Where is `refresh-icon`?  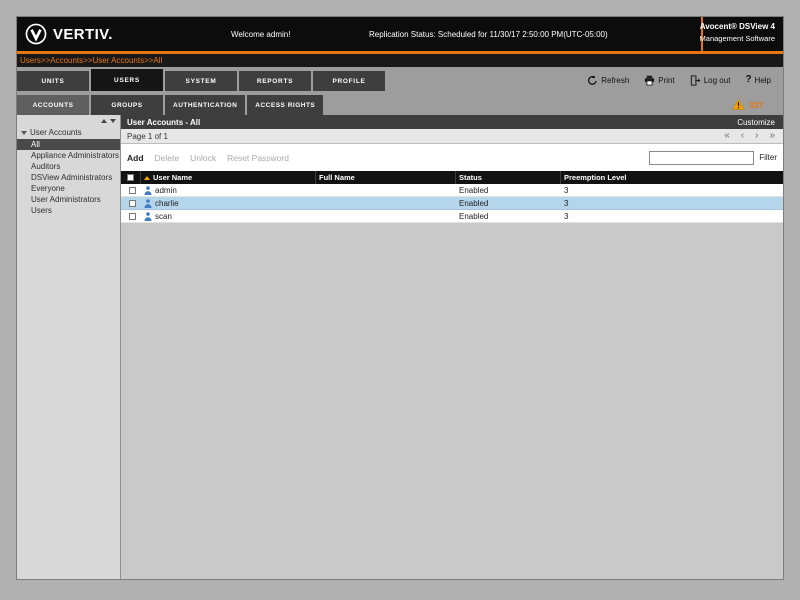
refresh-icon is located at coordinates (592, 80).